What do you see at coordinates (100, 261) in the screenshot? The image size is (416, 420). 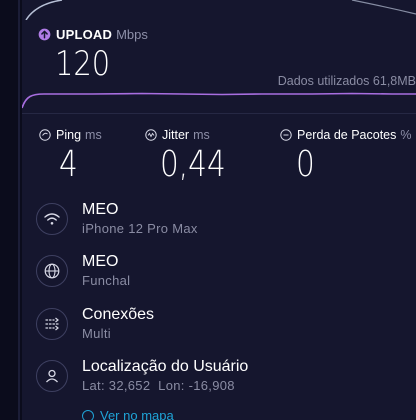 I see `server-provider: MEO` at bounding box center [100, 261].